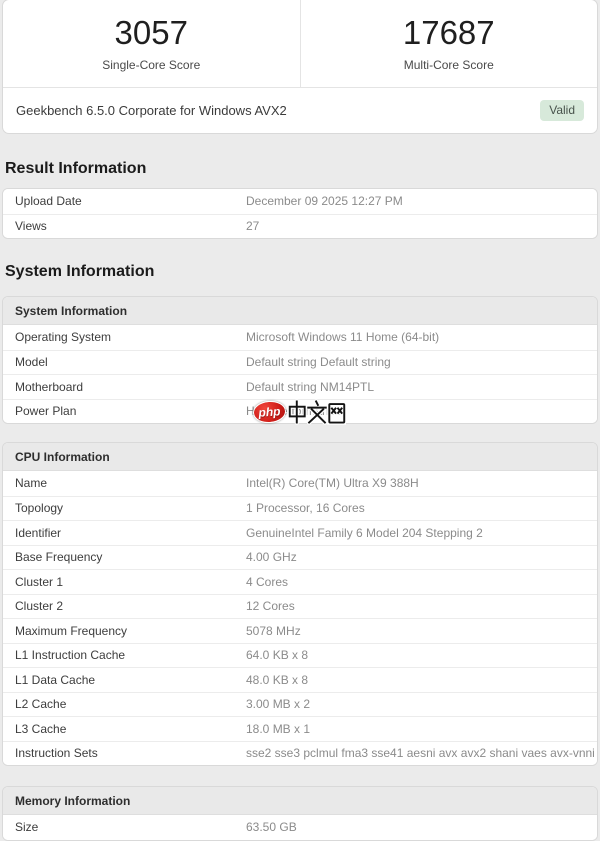 This screenshot has width=600, height=841. What do you see at coordinates (253, 226) in the screenshot?
I see `row-value: 27` at bounding box center [253, 226].